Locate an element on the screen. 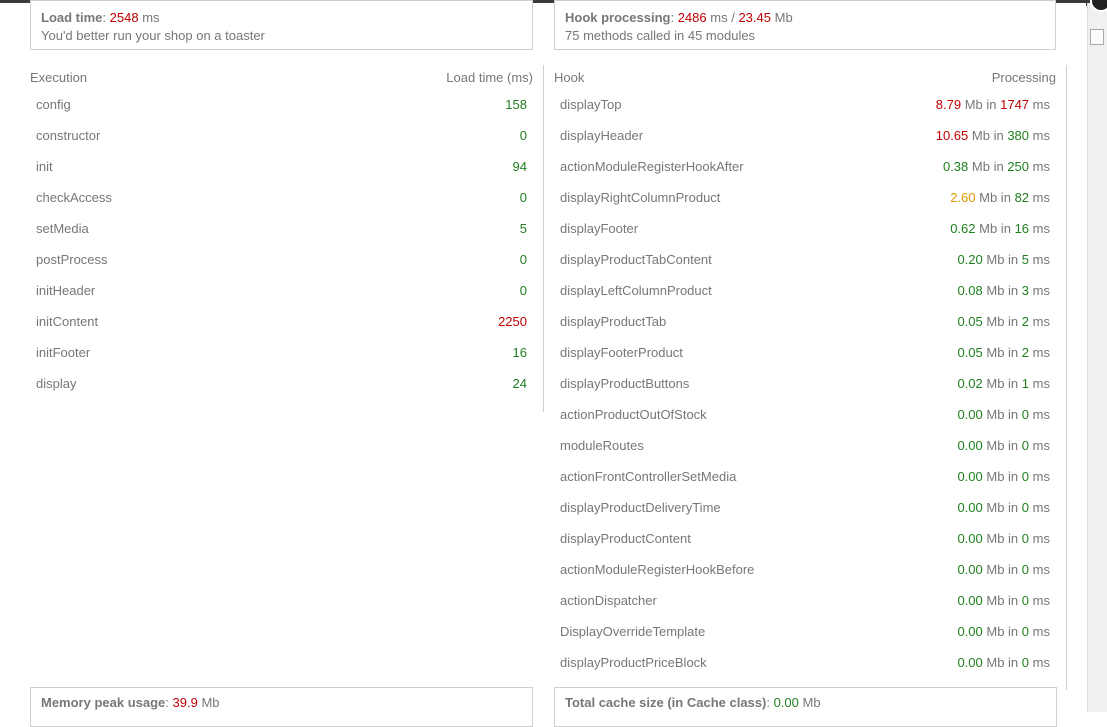 This screenshot has height=727, width=1107. load-time-note: You'd better run your shop on a toaster is located at coordinates (153, 35).